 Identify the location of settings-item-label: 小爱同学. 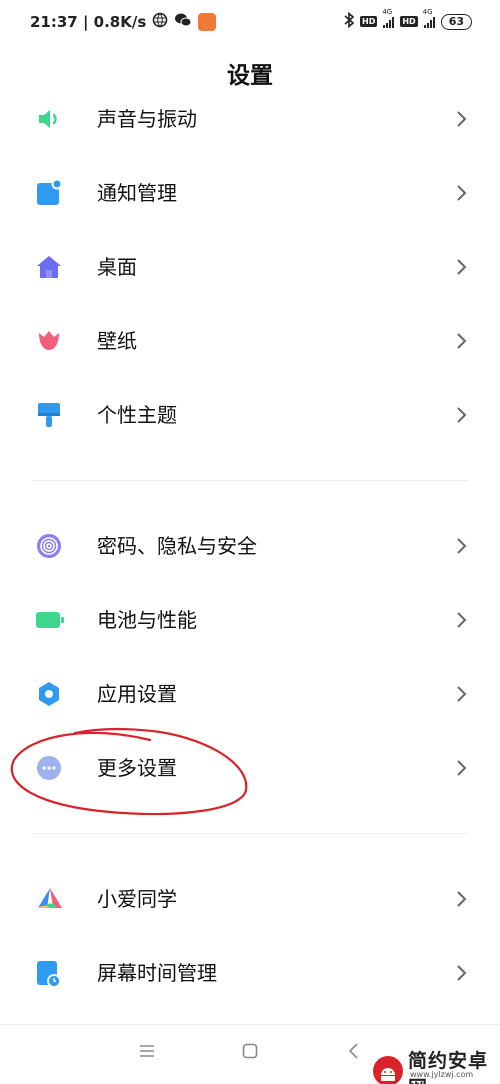
(137, 899).